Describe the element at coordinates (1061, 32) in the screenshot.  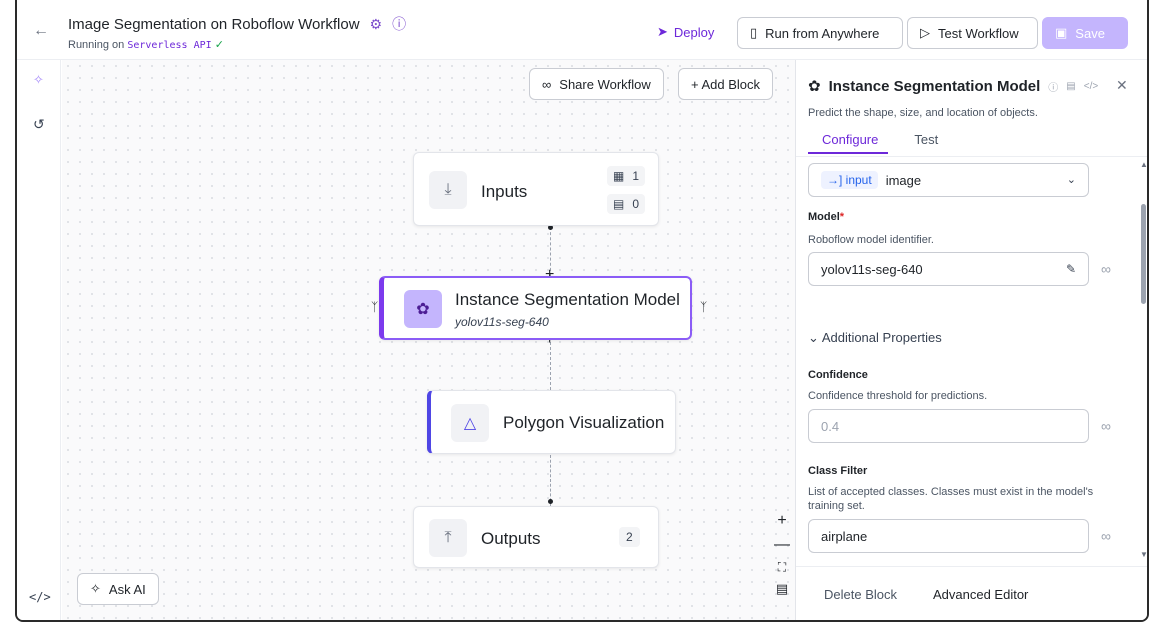
I see `save-icon: ▣` at that location.